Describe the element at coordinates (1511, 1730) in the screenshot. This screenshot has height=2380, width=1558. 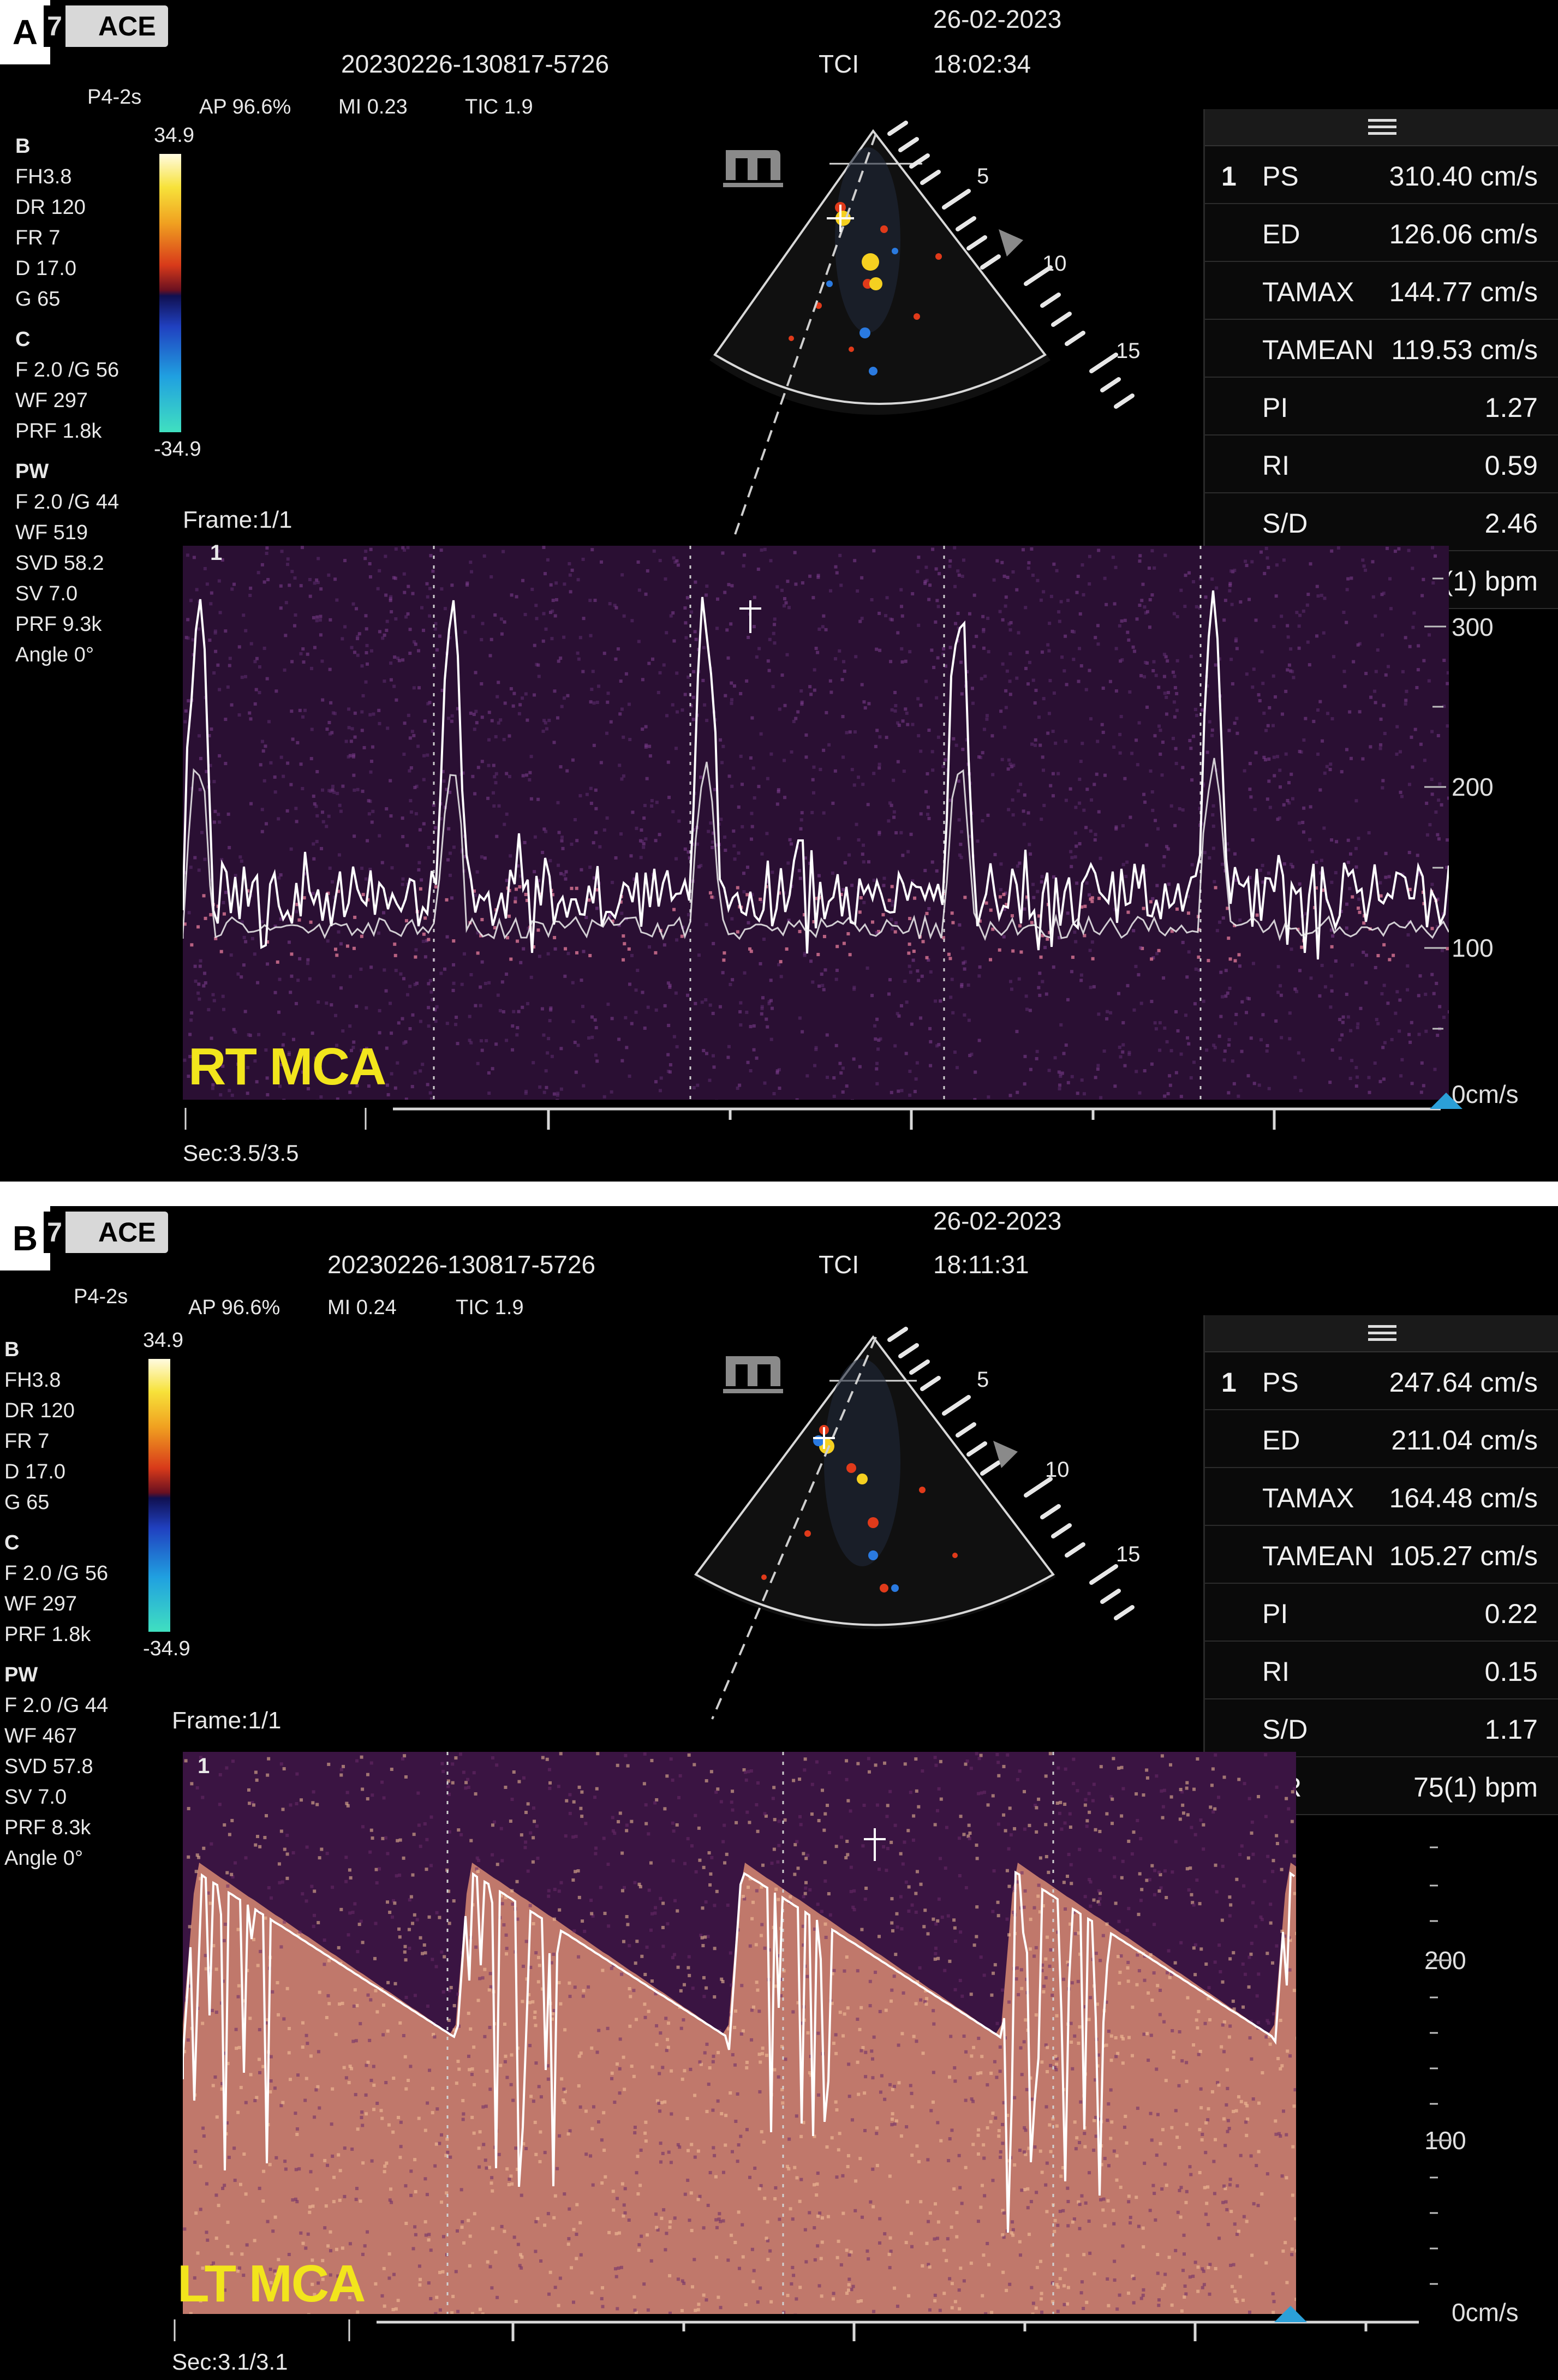
I see `measurement-value: 1.17` at that location.